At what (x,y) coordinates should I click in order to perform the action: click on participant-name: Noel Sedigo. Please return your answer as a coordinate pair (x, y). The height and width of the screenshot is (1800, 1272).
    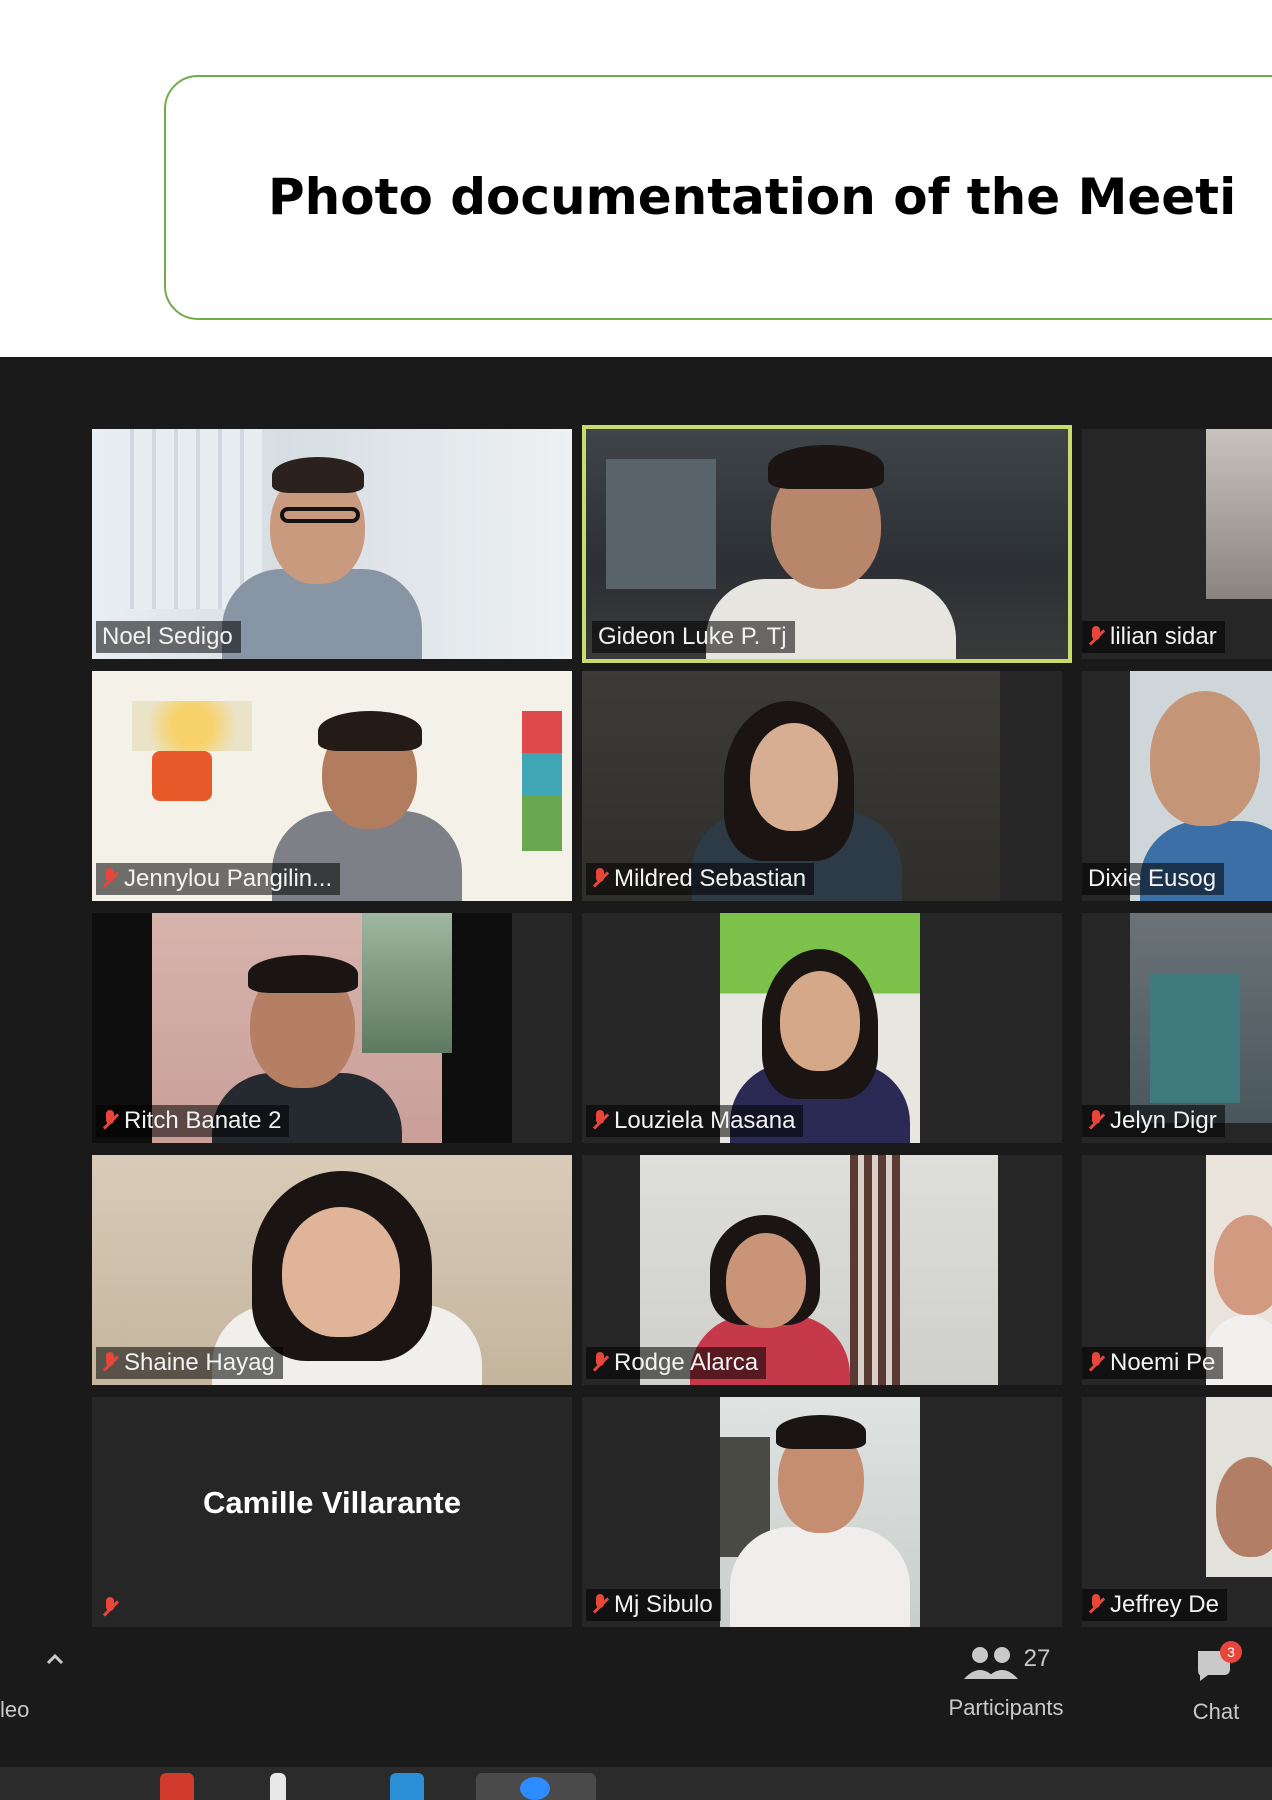
    Looking at the image, I should click on (167, 636).